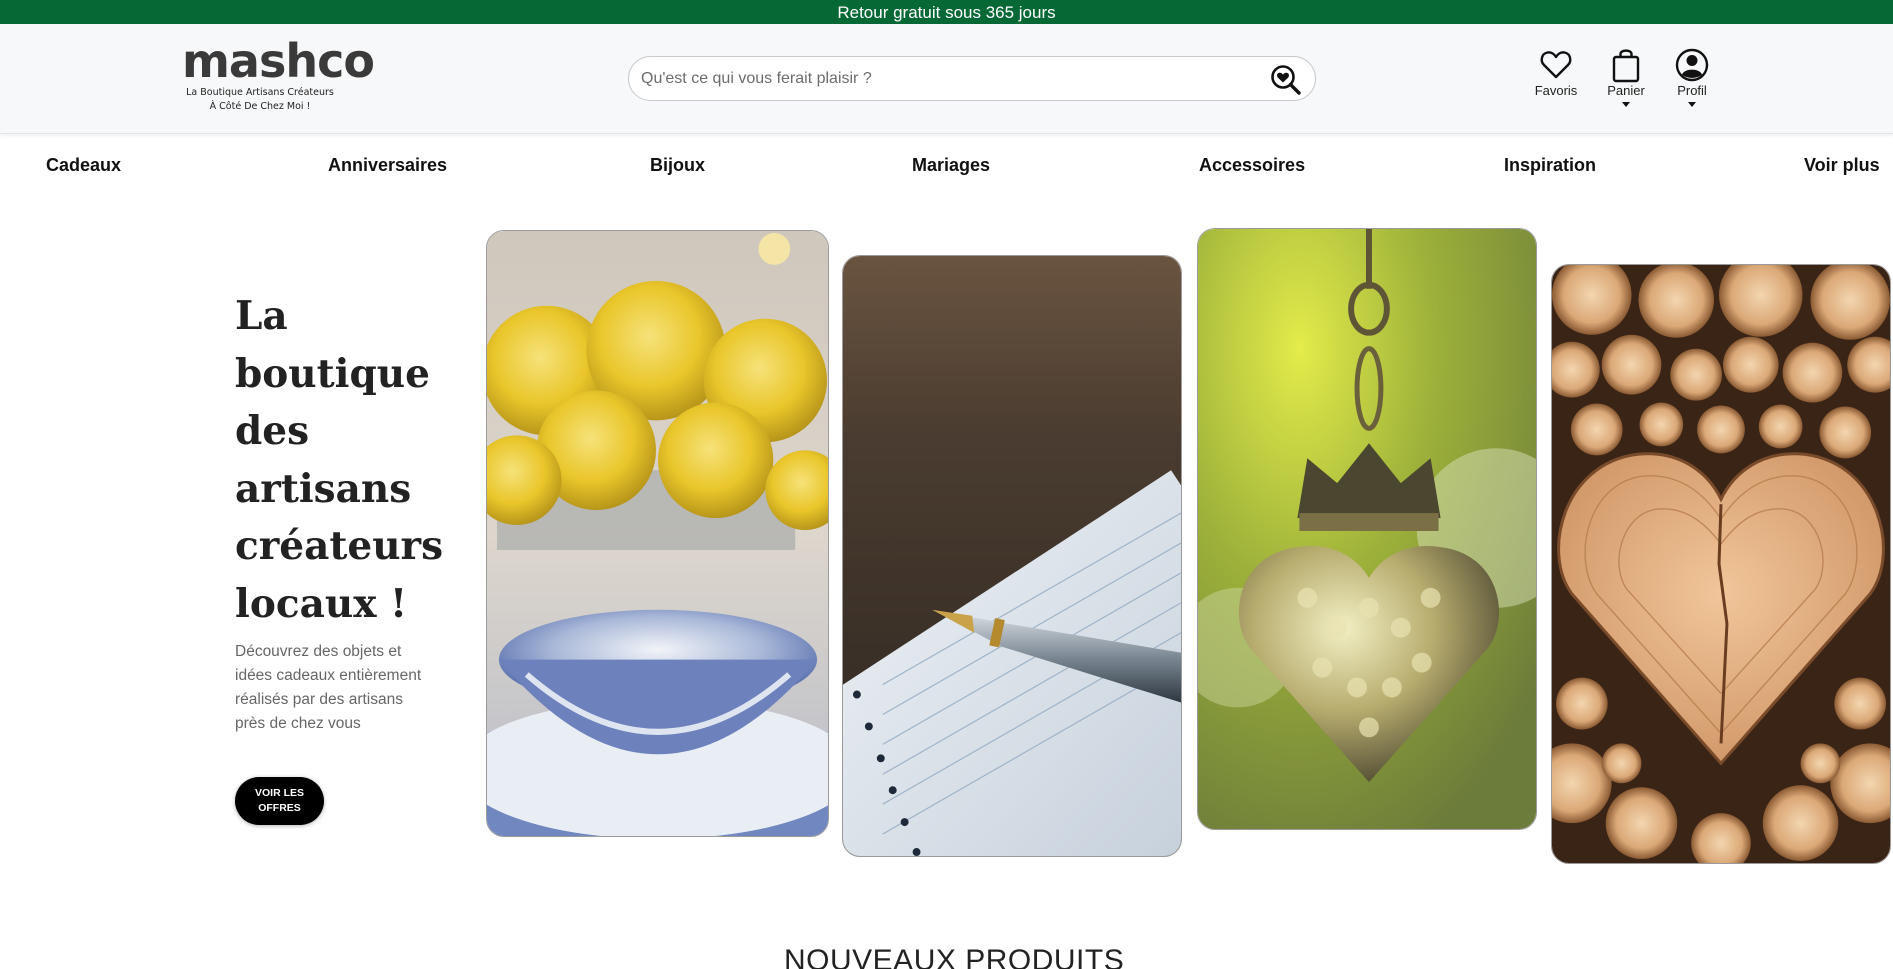 This screenshot has height=969, width=1893. What do you see at coordinates (1556, 65) in the screenshot?
I see `heart-icon` at bounding box center [1556, 65].